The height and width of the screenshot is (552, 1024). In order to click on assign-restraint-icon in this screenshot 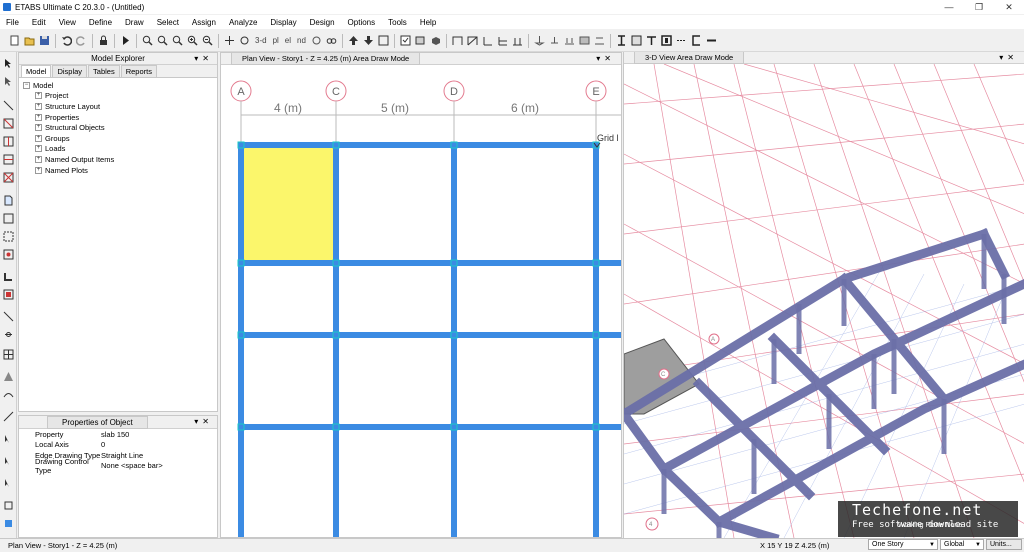, I will do `click(539, 40)`.